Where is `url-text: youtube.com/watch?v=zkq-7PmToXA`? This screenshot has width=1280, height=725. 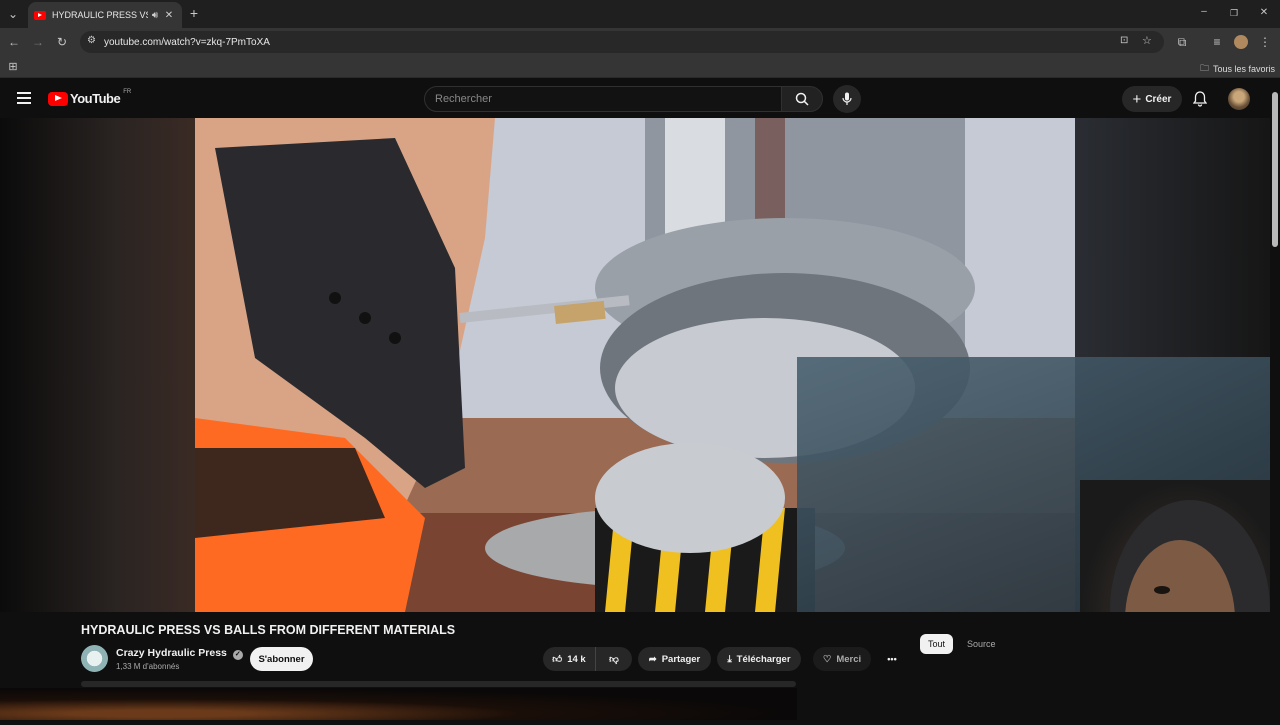 url-text: youtube.com/watch?v=zkq-7PmToXA is located at coordinates (187, 42).